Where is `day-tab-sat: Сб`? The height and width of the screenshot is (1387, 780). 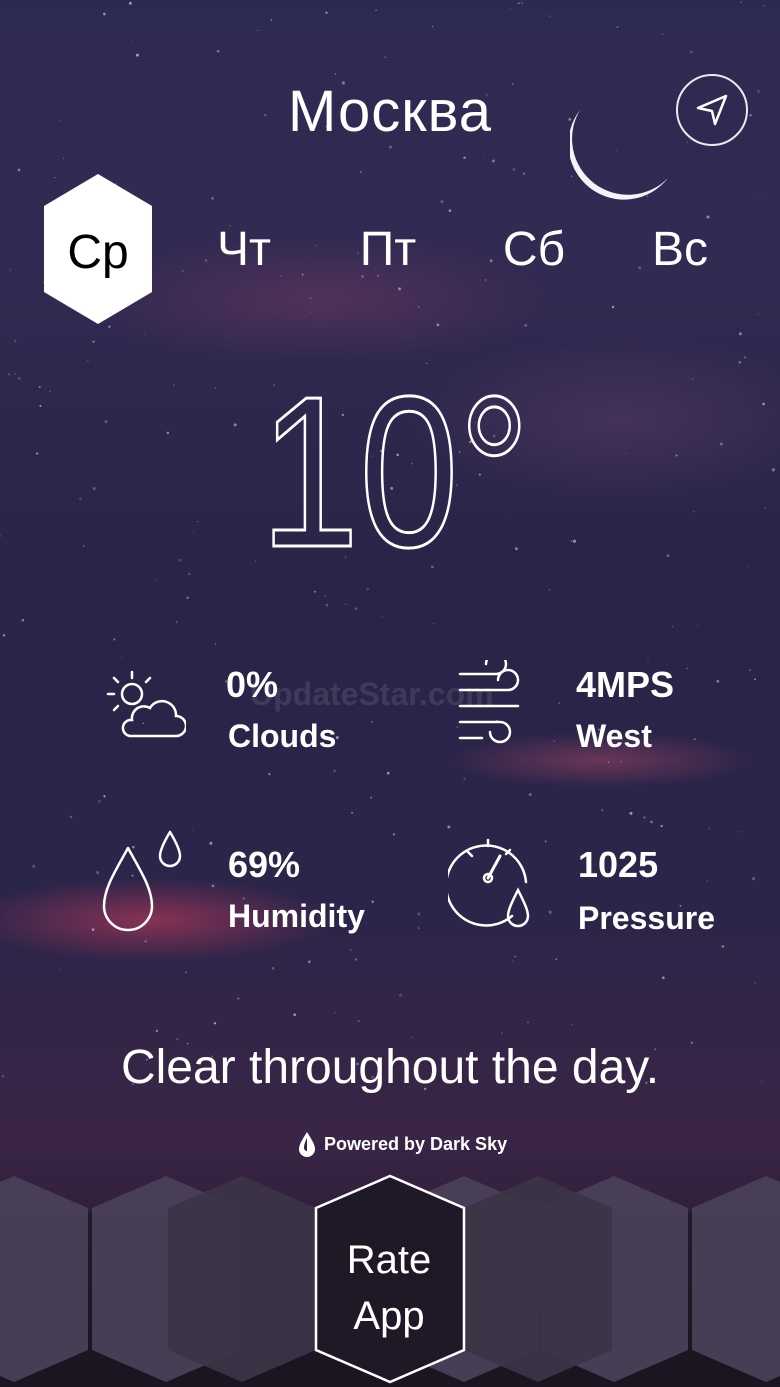
day-tab-sat: Сб is located at coordinates (534, 249).